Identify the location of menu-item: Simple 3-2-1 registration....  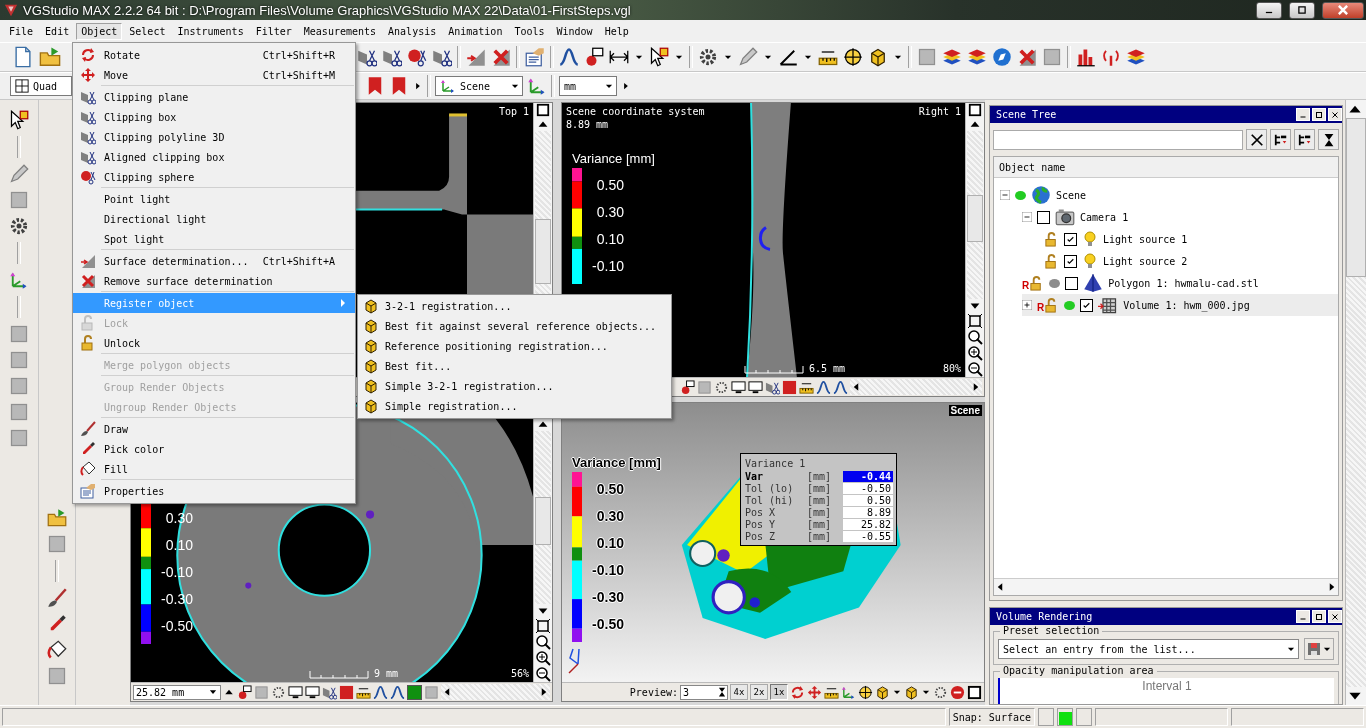
(514, 386).